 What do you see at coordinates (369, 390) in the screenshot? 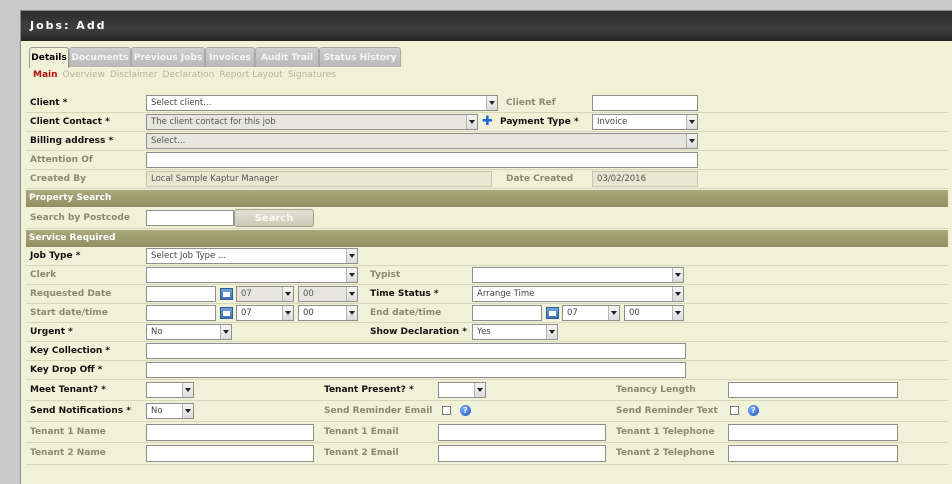
I see `tenant-present-label: Tenant Present? *` at bounding box center [369, 390].